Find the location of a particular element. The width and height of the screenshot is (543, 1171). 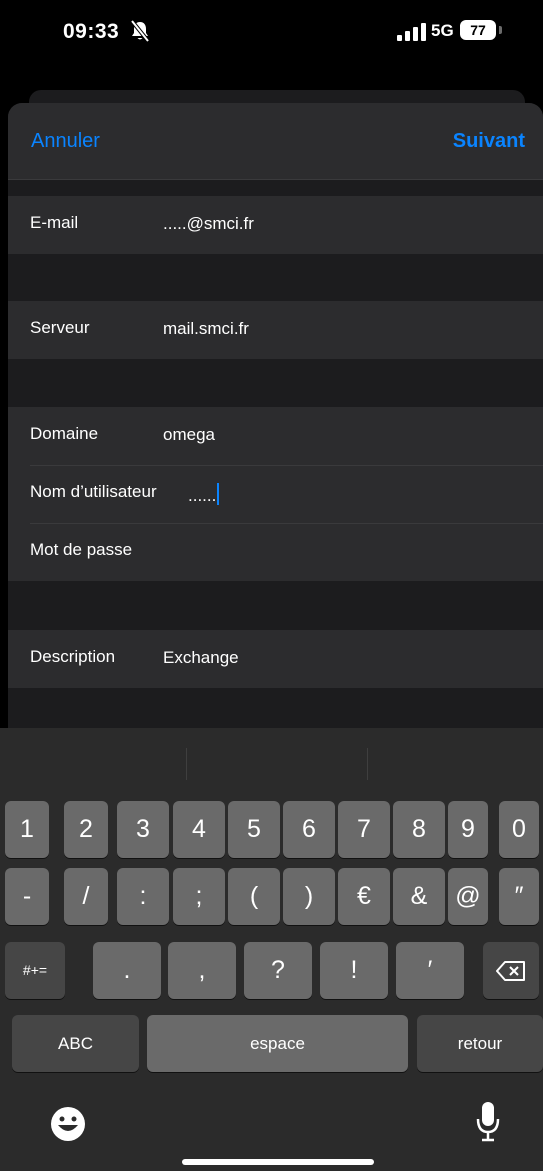

domain-field: omega is located at coordinates (189, 435).